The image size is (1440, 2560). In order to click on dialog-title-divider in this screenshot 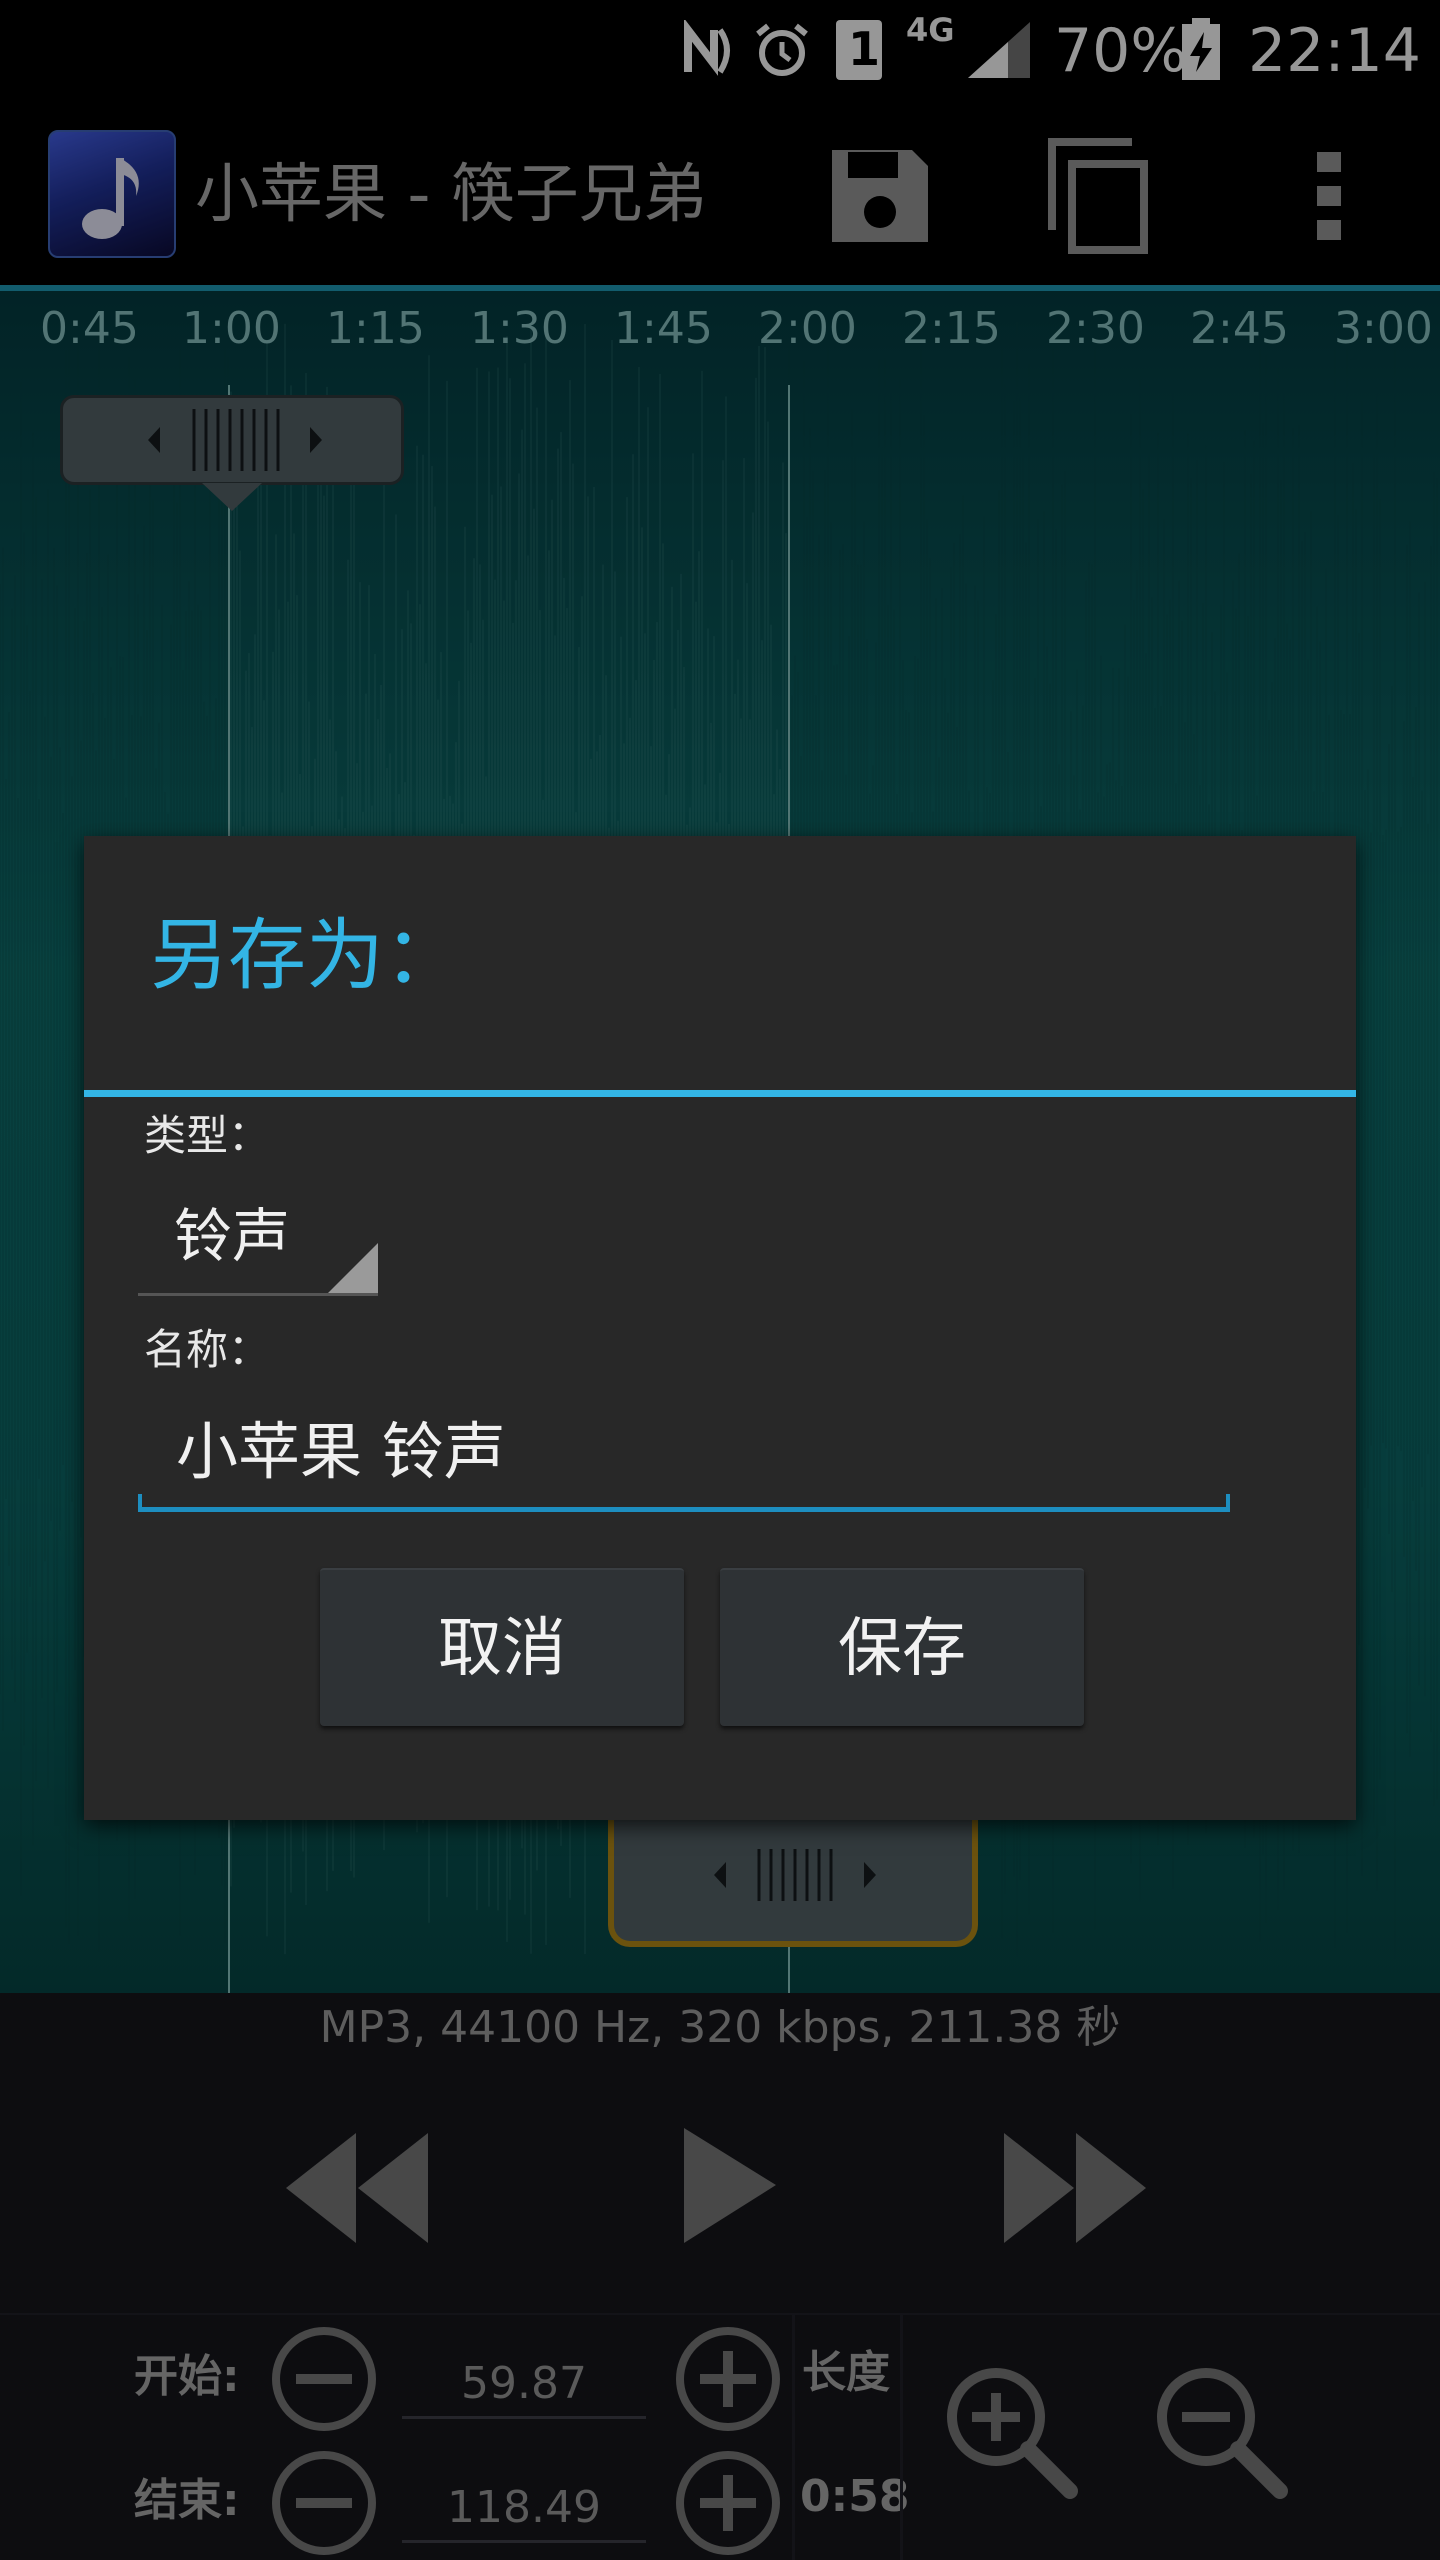, I will do `click(720, 1093)`.